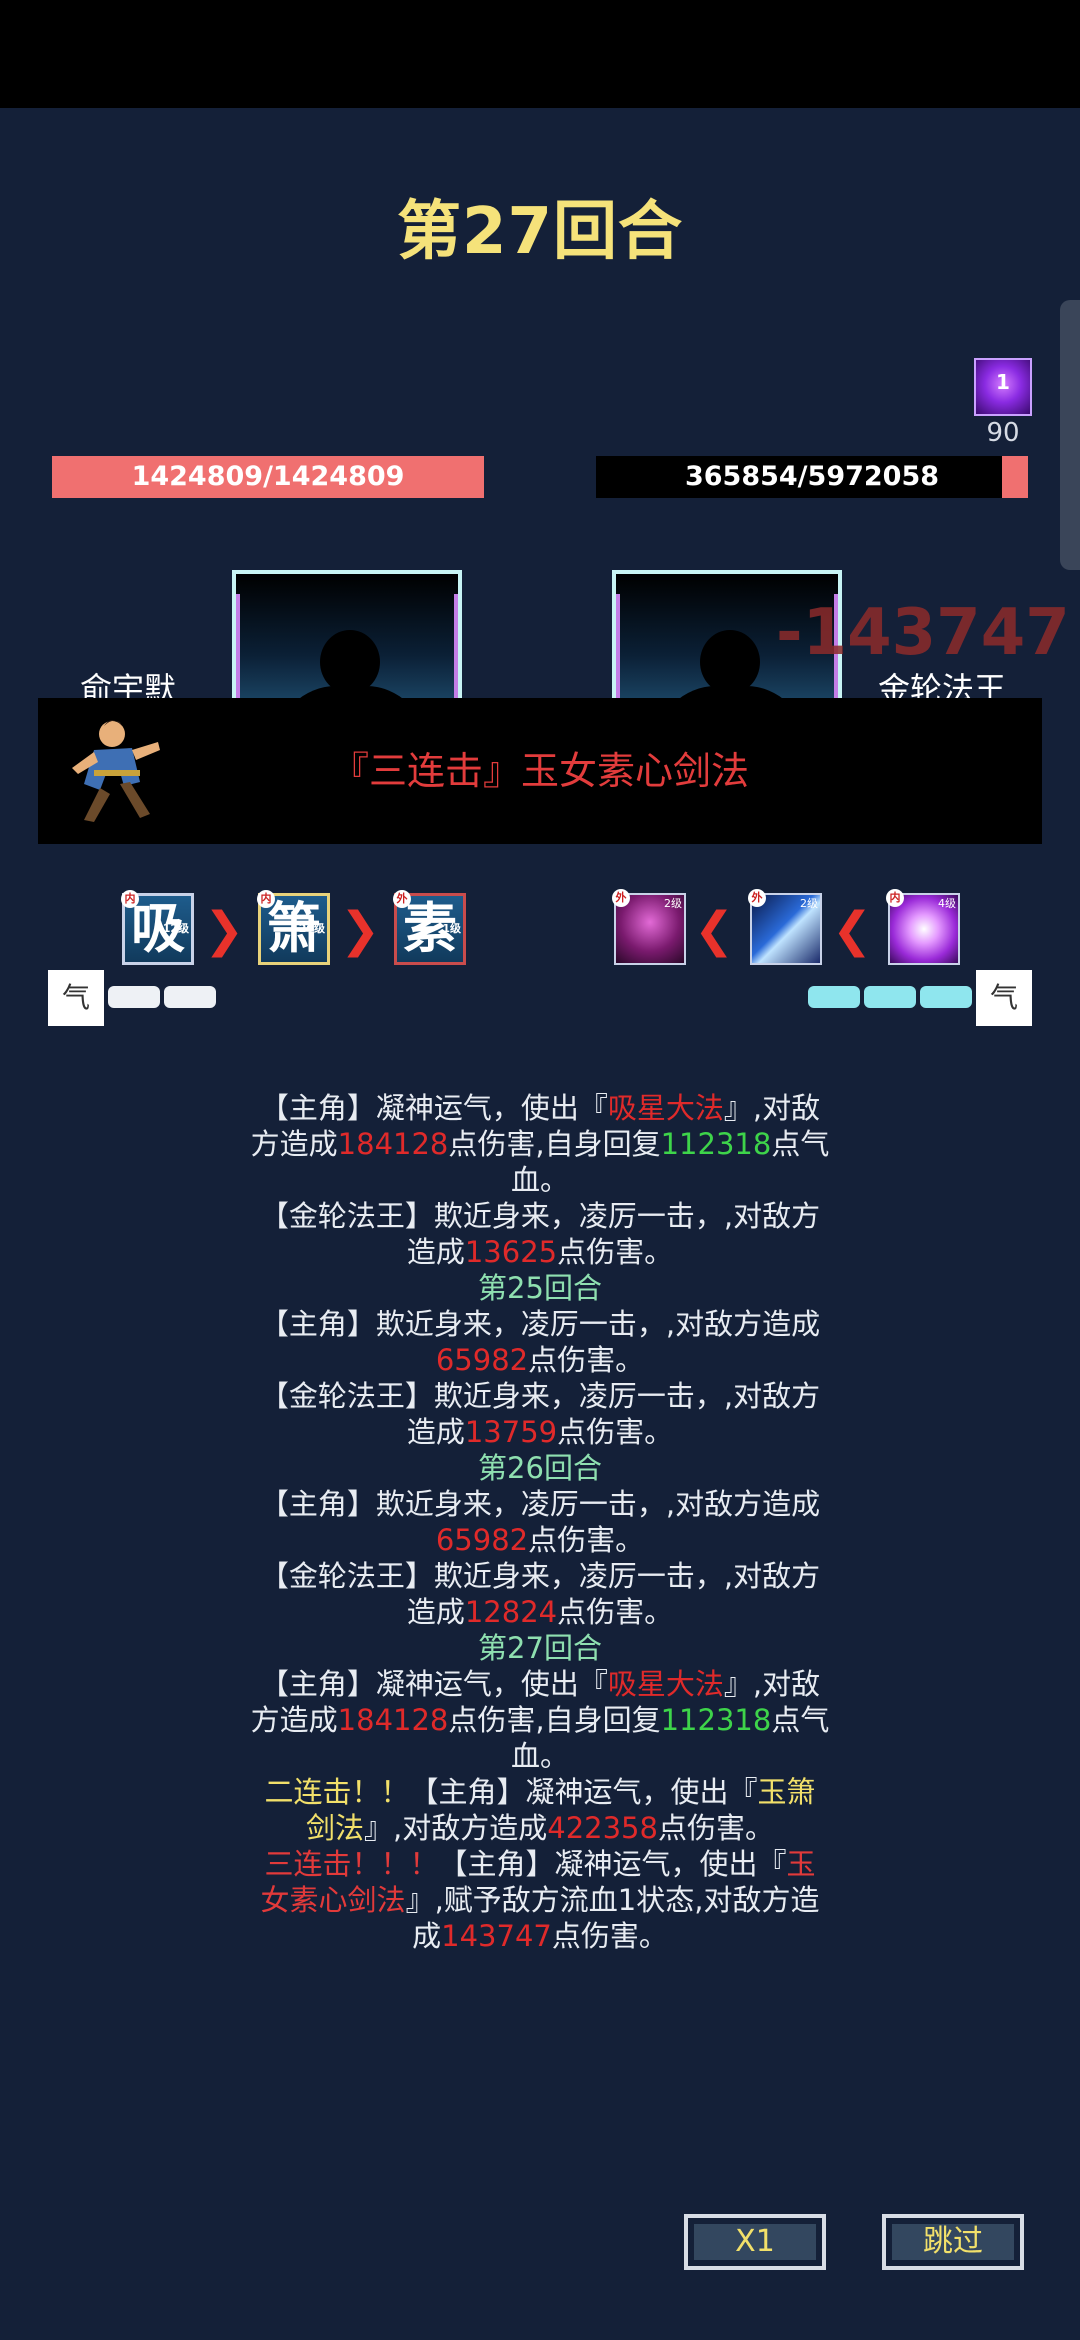 The image size is (1080, 2340). I want to click on enemy-hp-fill, so click(1014, 477).